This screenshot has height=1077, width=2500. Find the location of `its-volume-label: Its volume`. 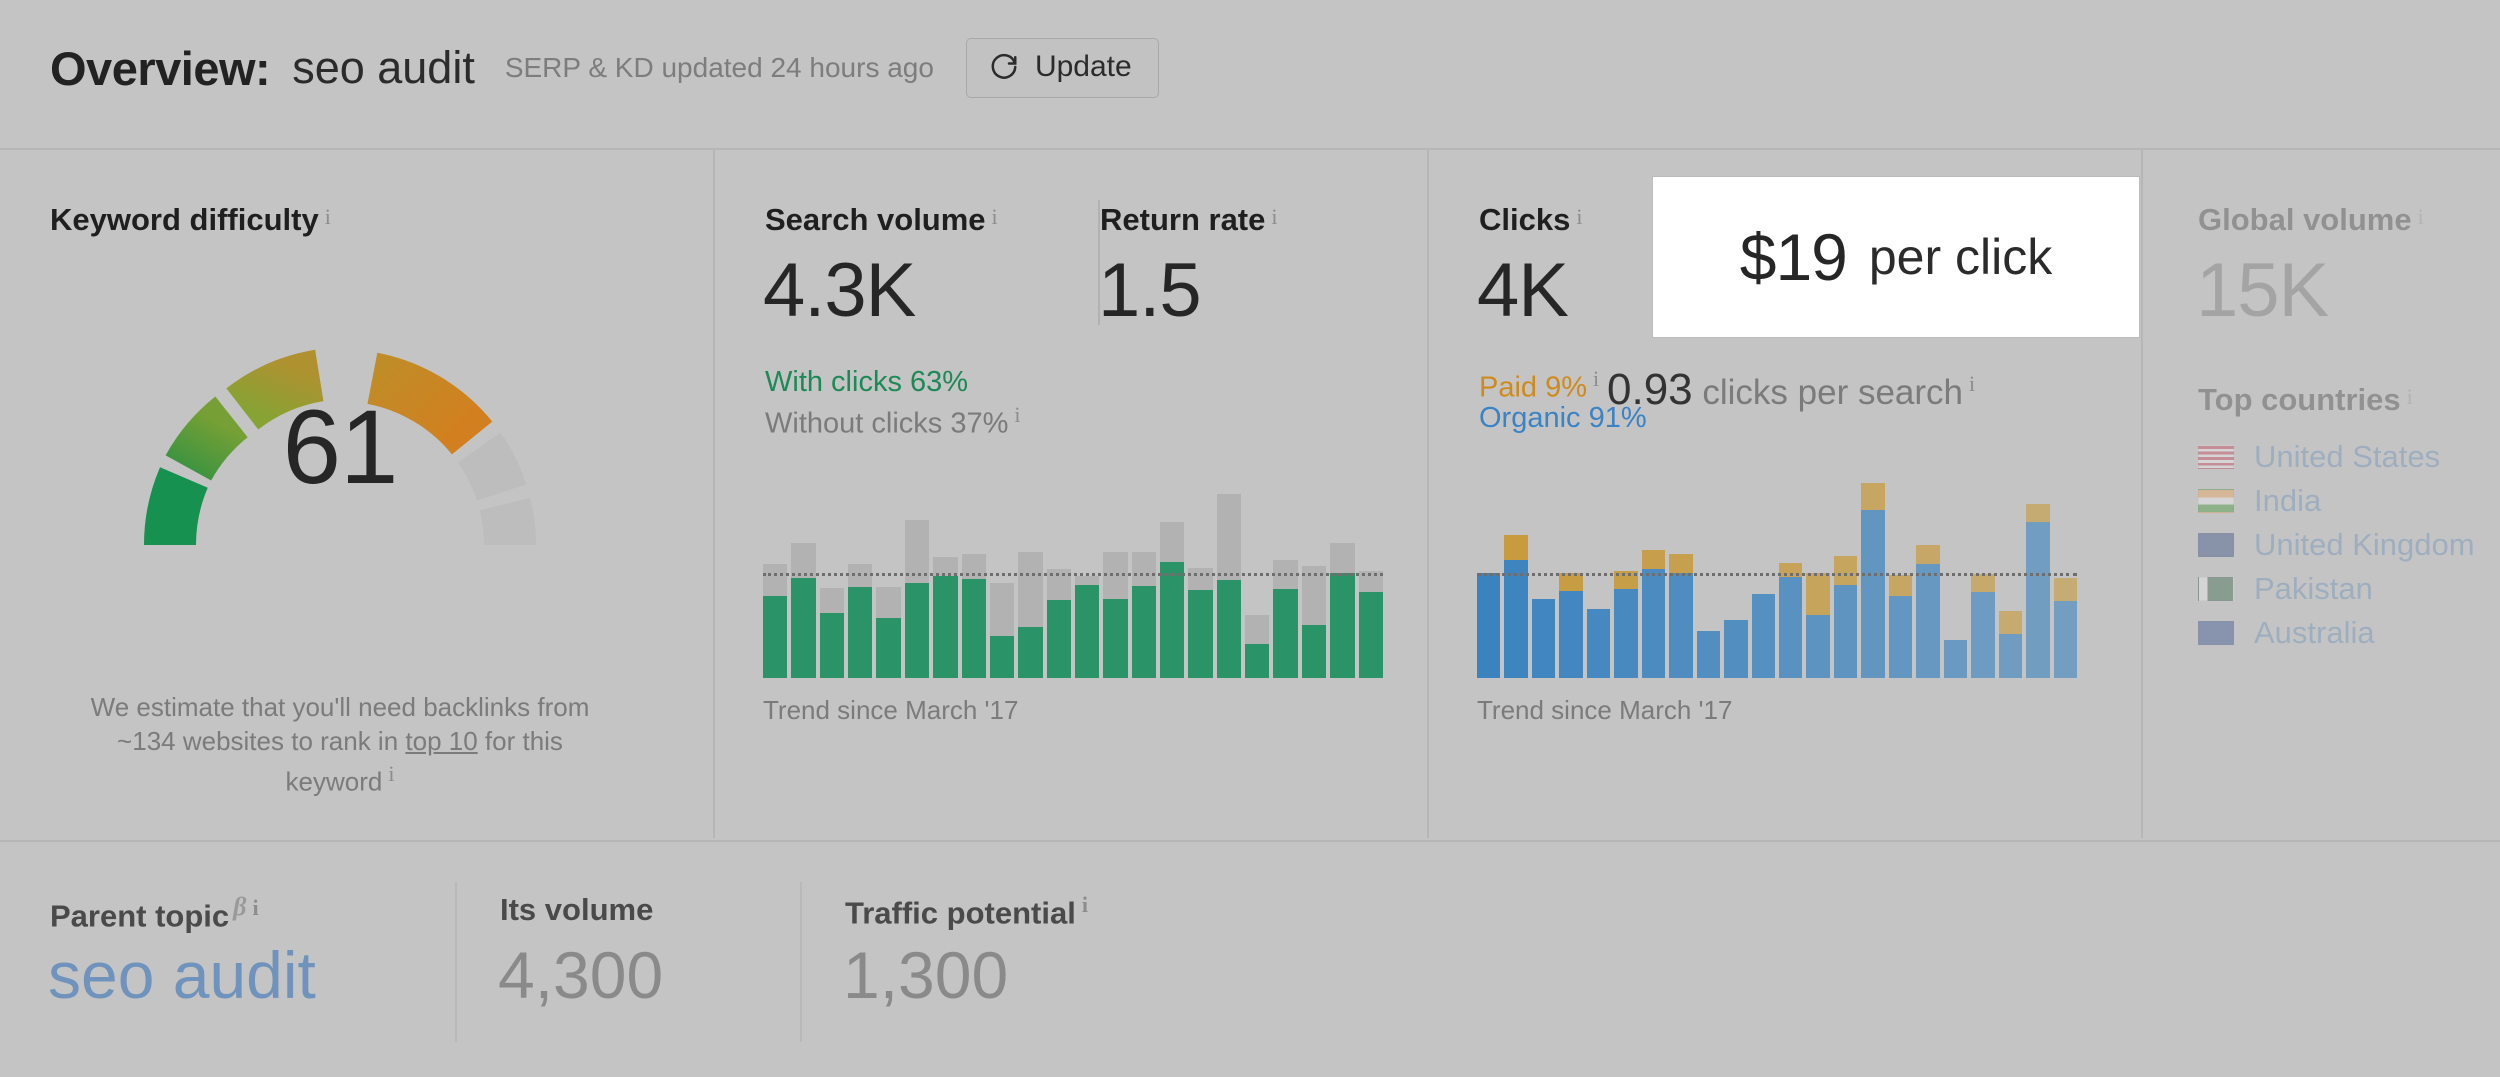

its-volume-label: Its volume is located at coordinates (577, 909).